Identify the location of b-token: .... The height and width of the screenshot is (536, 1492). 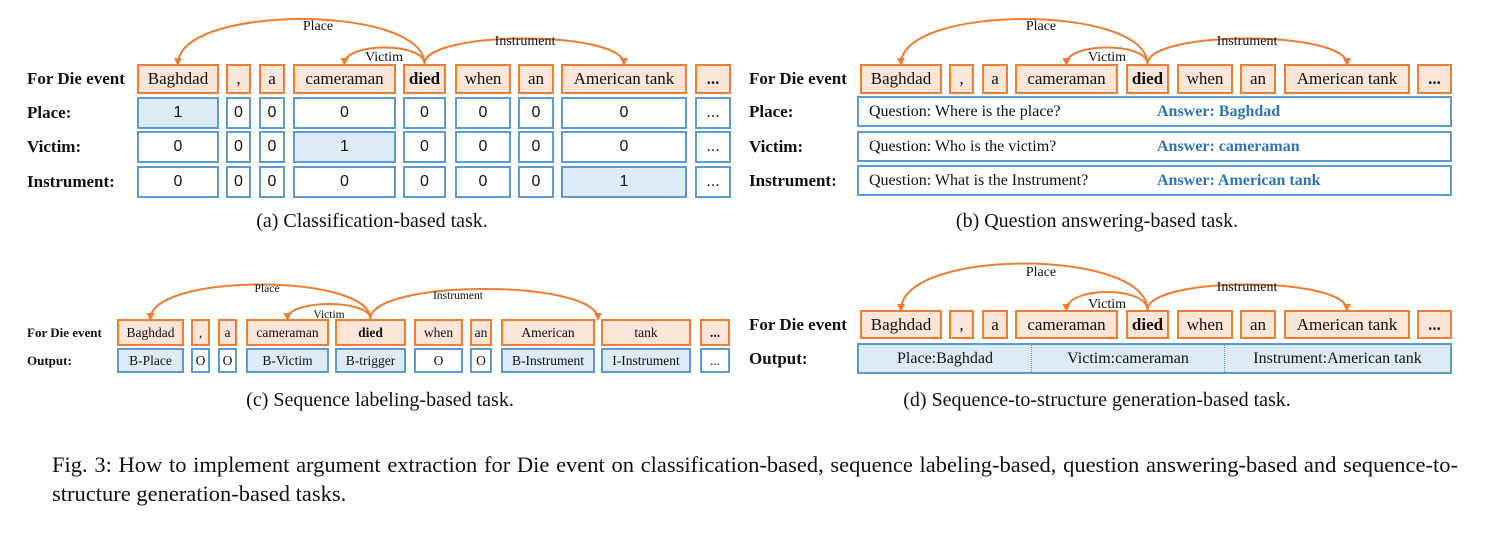
(1434, 79).